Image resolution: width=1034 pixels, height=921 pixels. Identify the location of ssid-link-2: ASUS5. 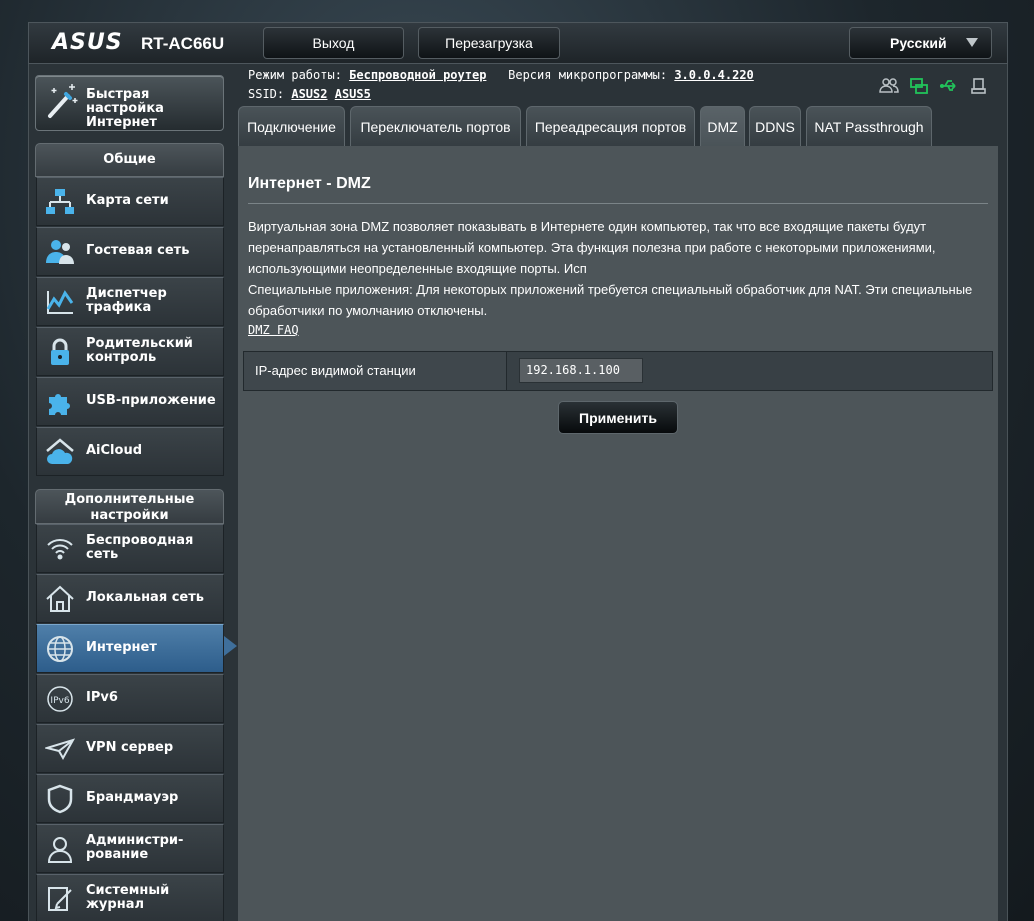
(353, 94).